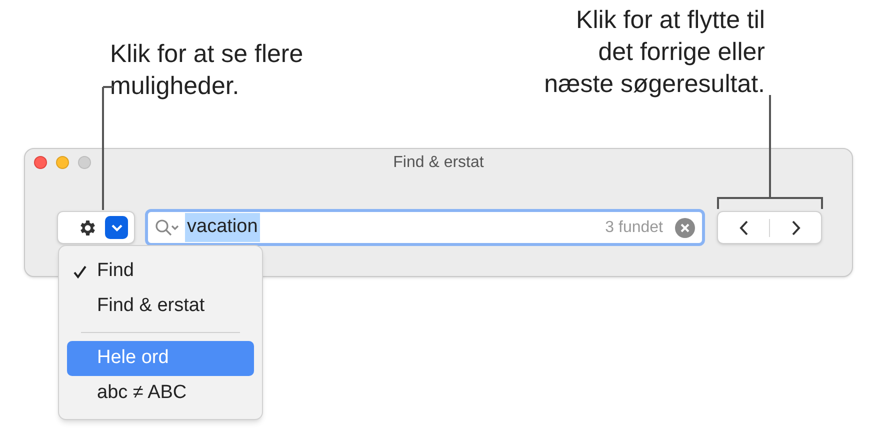 Image resolution: width=880 pixels, height=444 pixels. Describe the element at coordinates (160, 271) in the screenshot. I see `menu-item: Find` at that location.